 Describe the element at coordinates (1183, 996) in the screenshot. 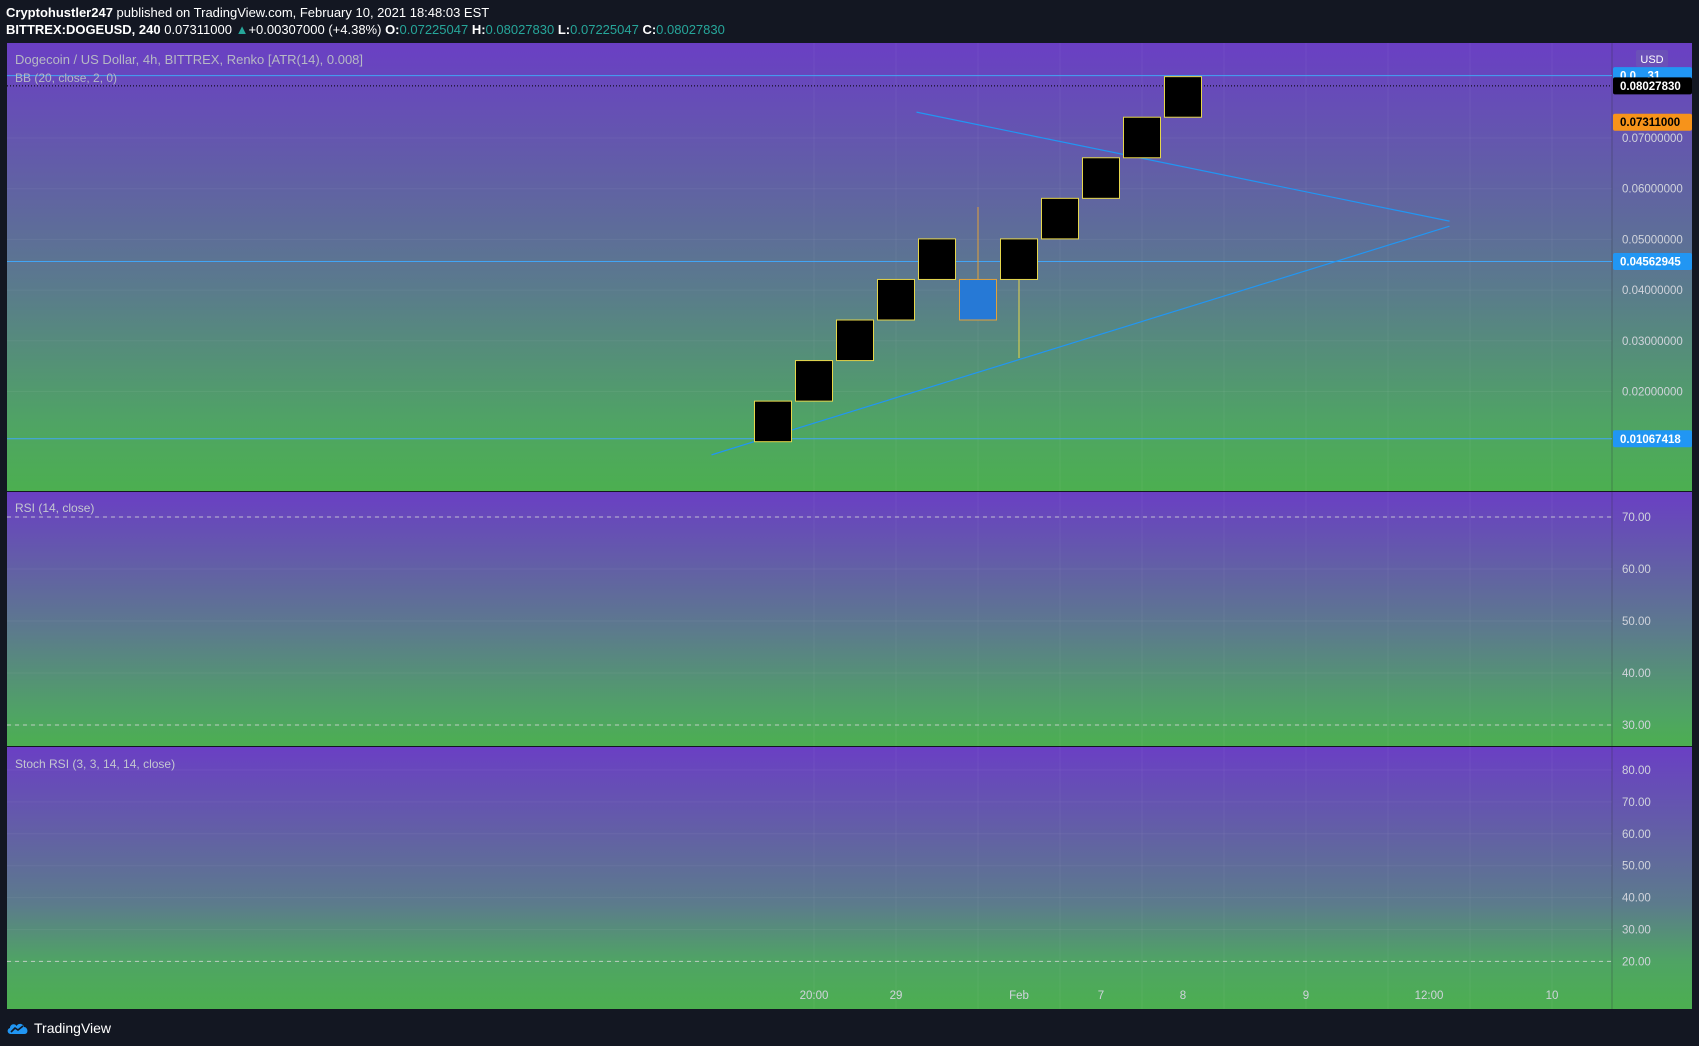

I see `time-tick-label: 8` at that location.